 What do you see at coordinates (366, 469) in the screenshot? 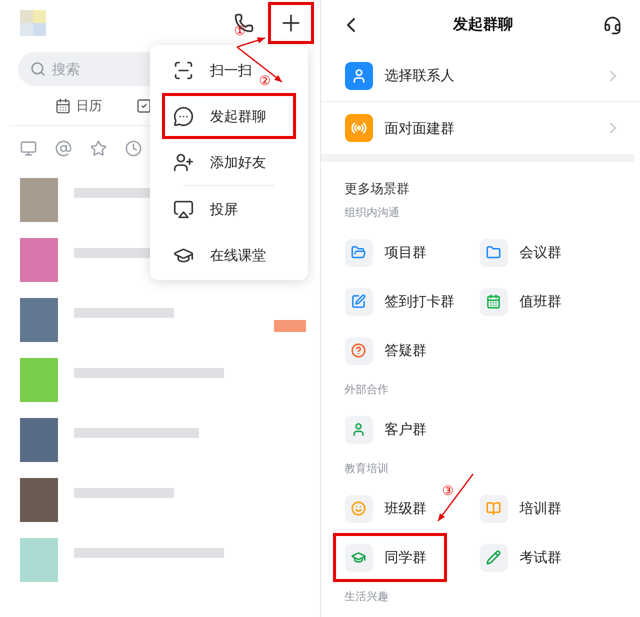
I see `section-label: 教育培训` at bounding box center [366, 469].